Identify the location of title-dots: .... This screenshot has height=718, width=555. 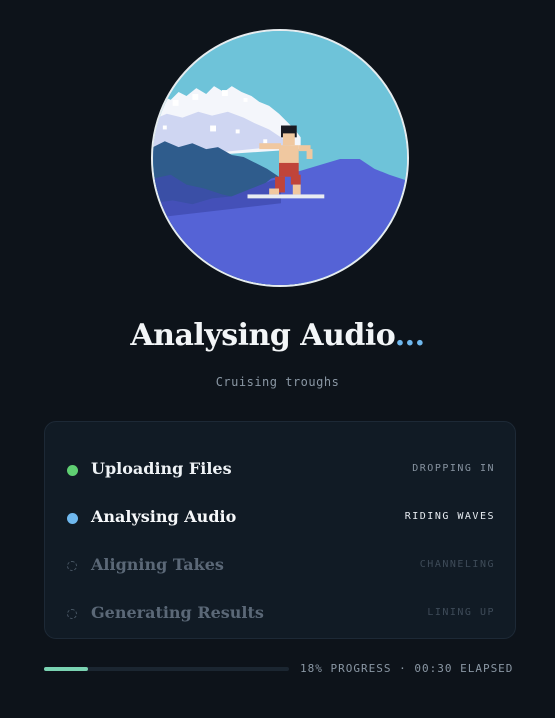
(409, 335).